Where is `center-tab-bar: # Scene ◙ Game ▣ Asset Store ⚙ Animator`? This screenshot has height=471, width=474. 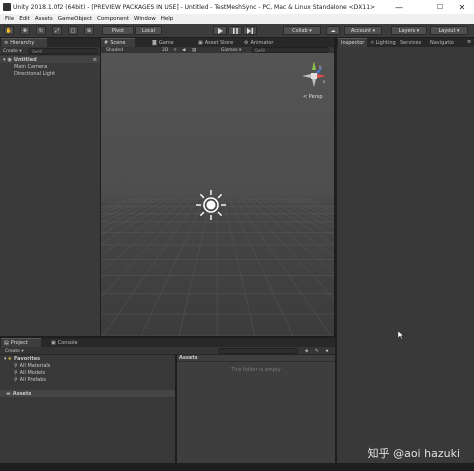
center-tab-bar: # Scene ◙ Game ▣ Asset Store ⚙ Animator is located at coordinates (217, 42).